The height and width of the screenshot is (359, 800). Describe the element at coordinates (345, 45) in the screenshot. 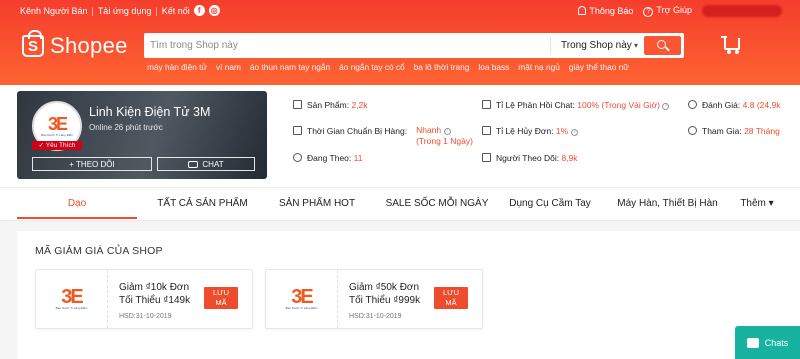

I see `search-input` at that location.